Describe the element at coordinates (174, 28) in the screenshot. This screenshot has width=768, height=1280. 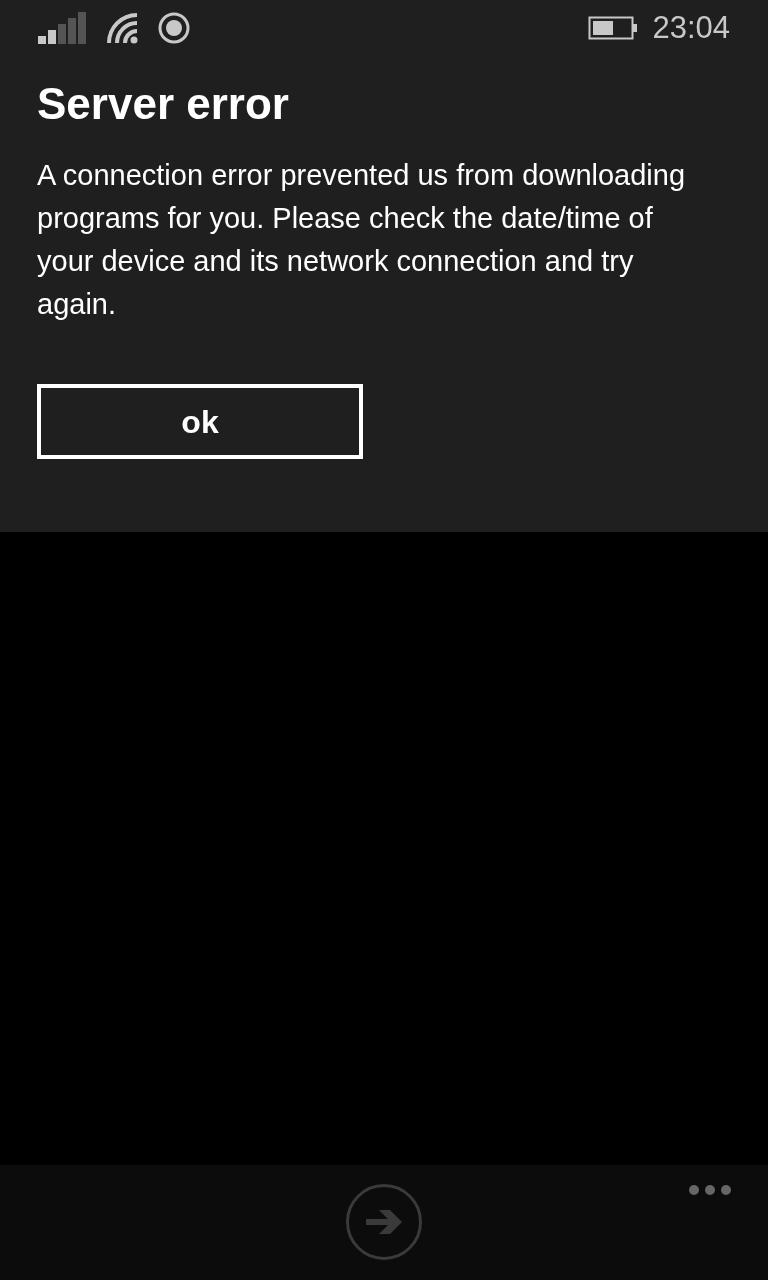
I see `location-icon` at that location.